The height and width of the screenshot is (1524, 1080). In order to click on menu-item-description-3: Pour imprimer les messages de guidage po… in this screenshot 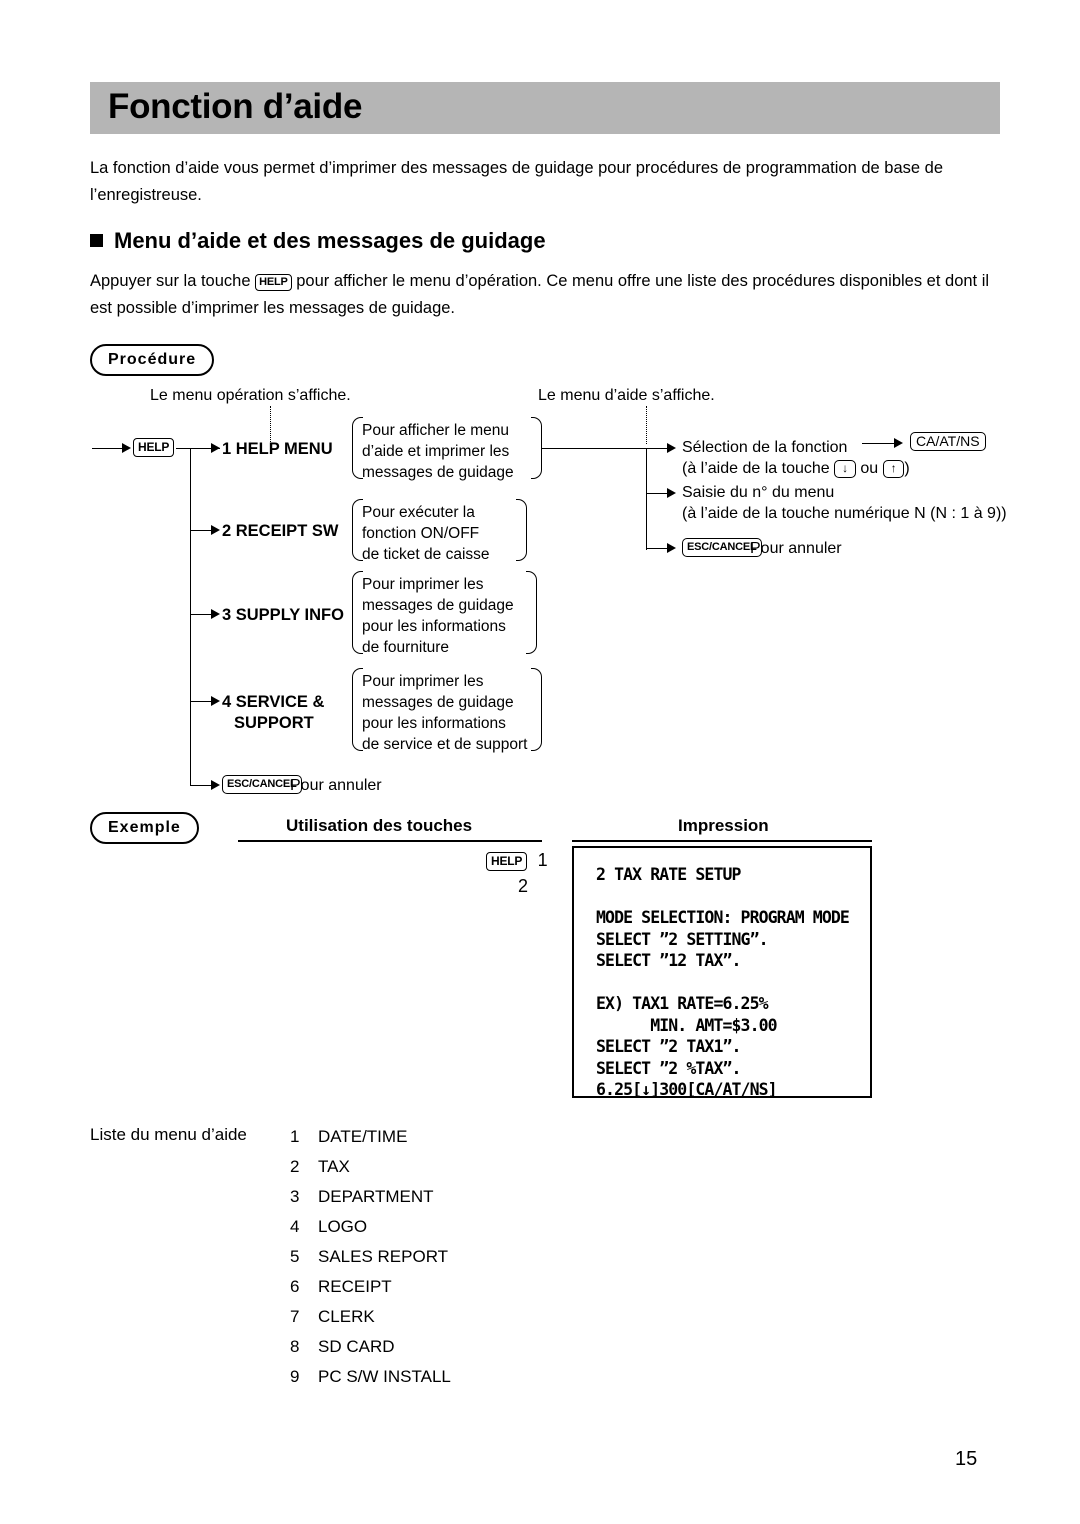, I will do `click(438, 616)`.